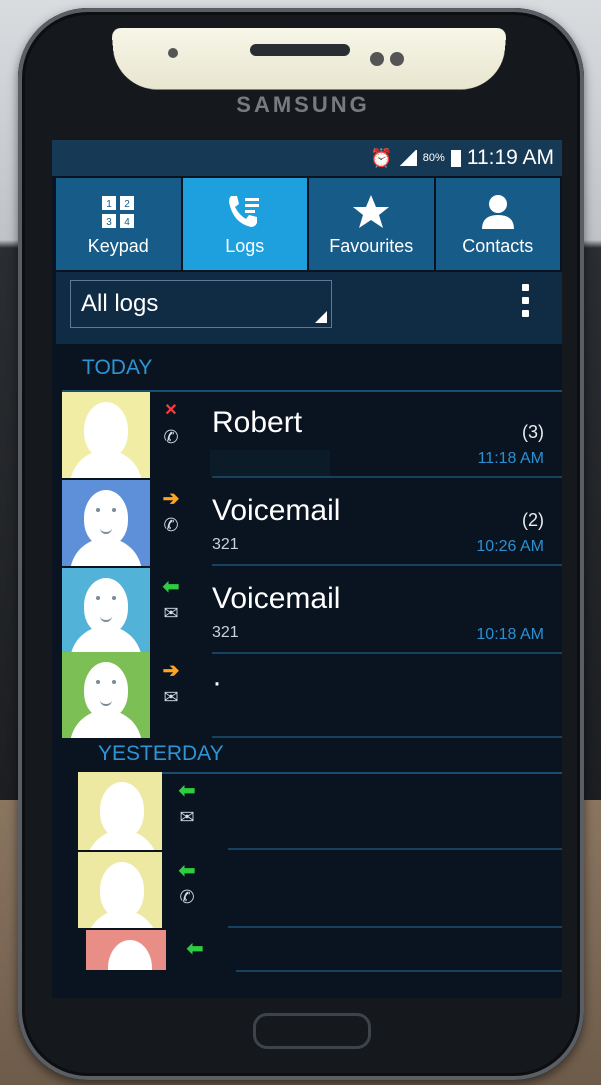 This screenshot has height=1085, width=601. Describe the element at coordinates (324, 964) in the screenshot. I see `log-entry: ⬅` at that location.